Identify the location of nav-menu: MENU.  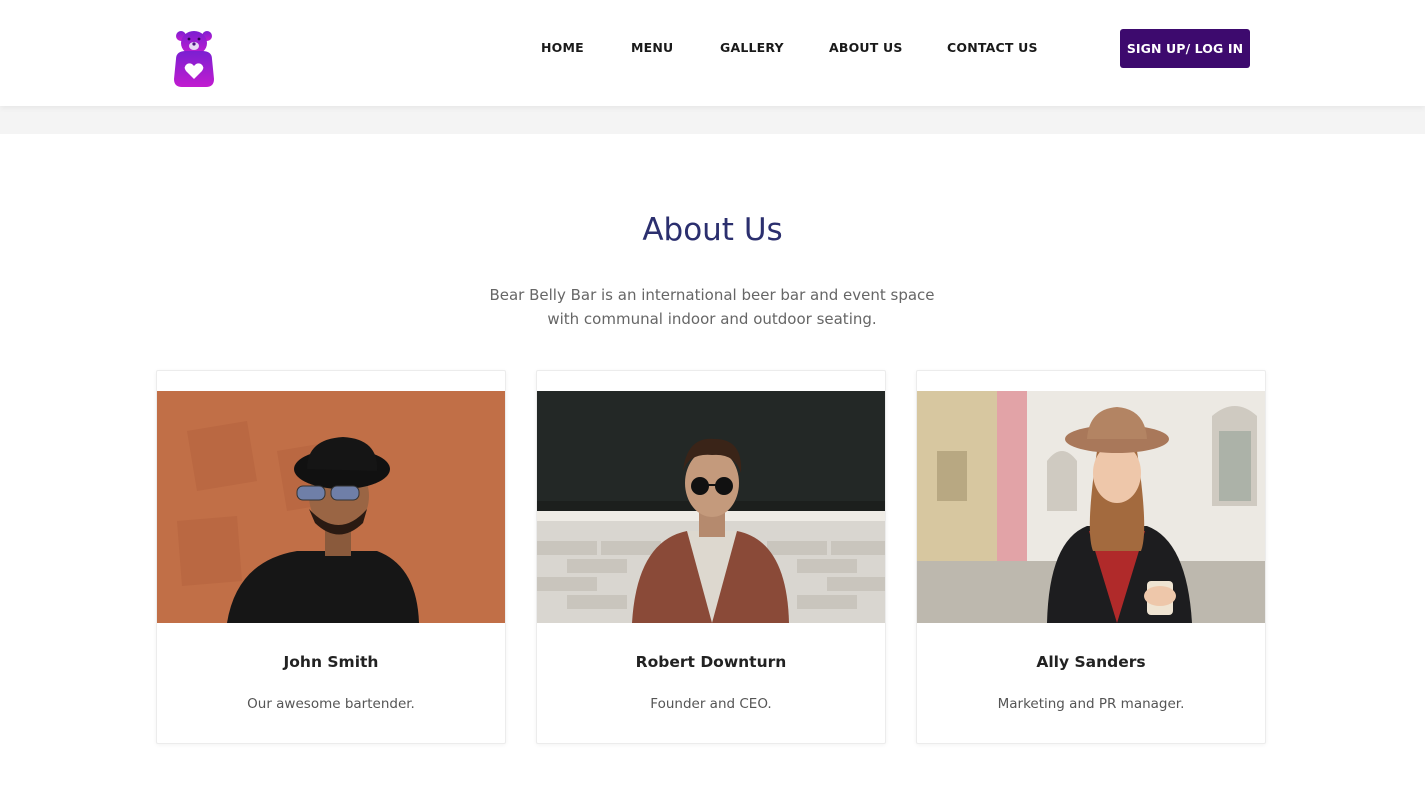
(652, 47).